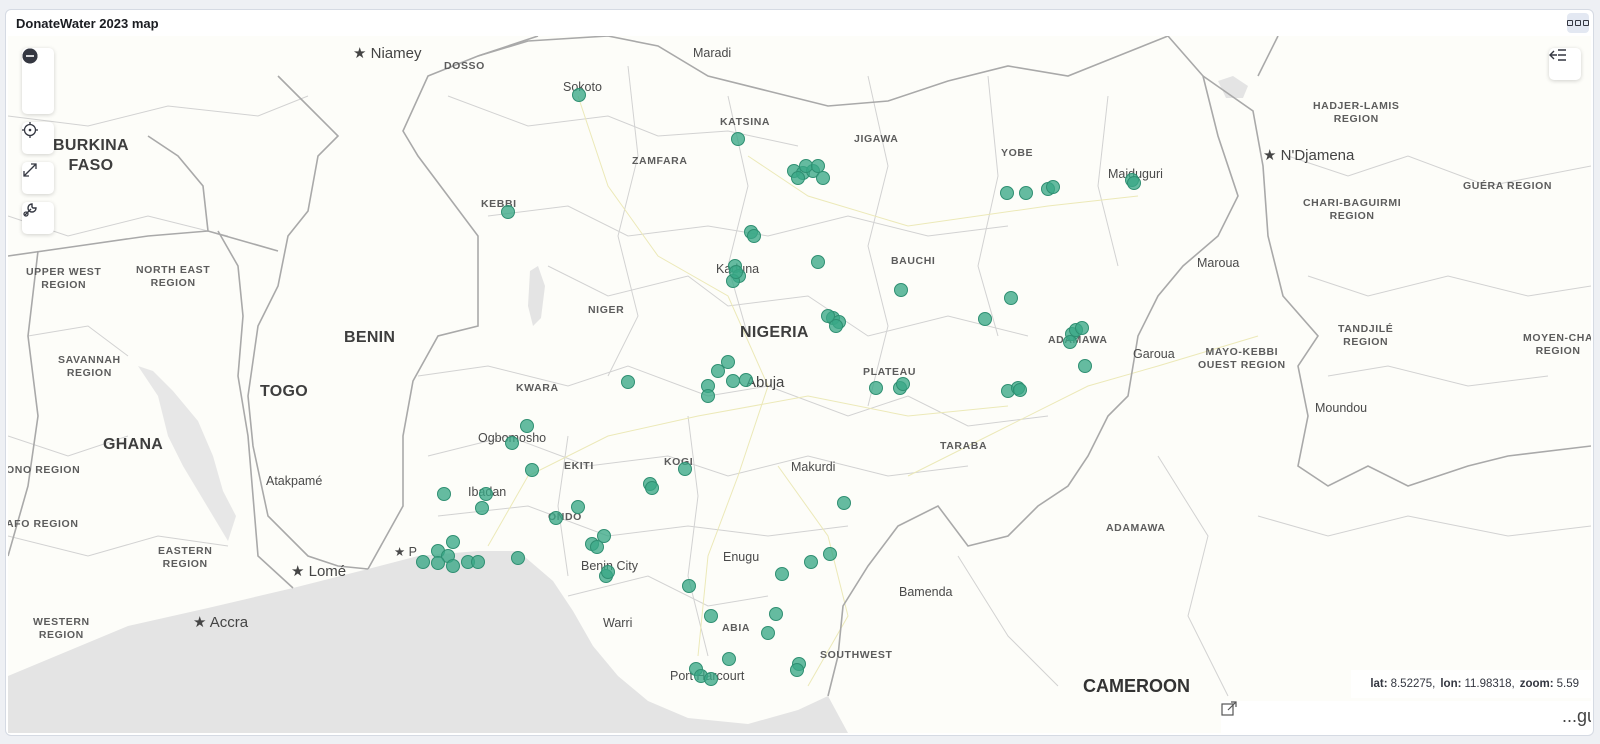 This screenshot has width=1600, height=744. Describe the element at coordinates (1413, 684) in the screenshot. I see `lat-value: 8.52275,` at that location.